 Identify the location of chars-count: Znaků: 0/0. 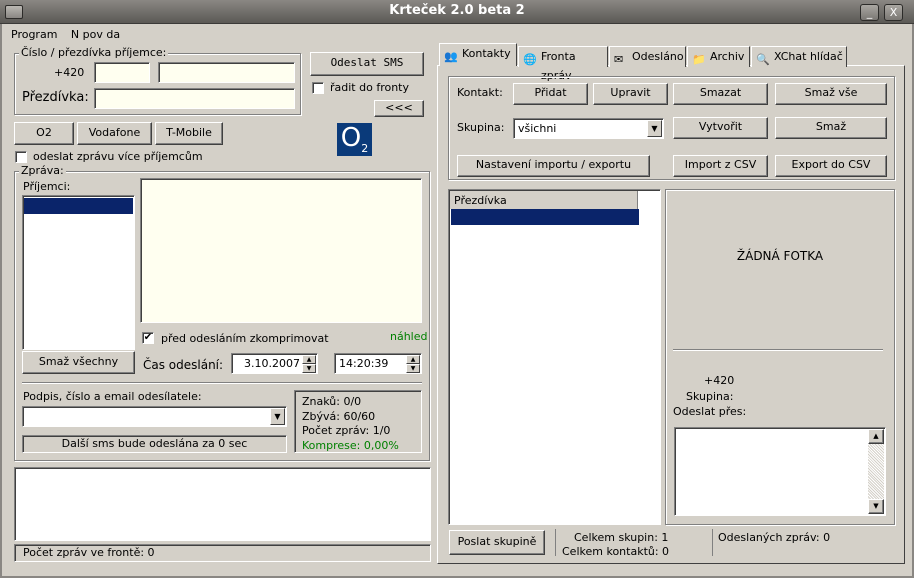
(332, 401).